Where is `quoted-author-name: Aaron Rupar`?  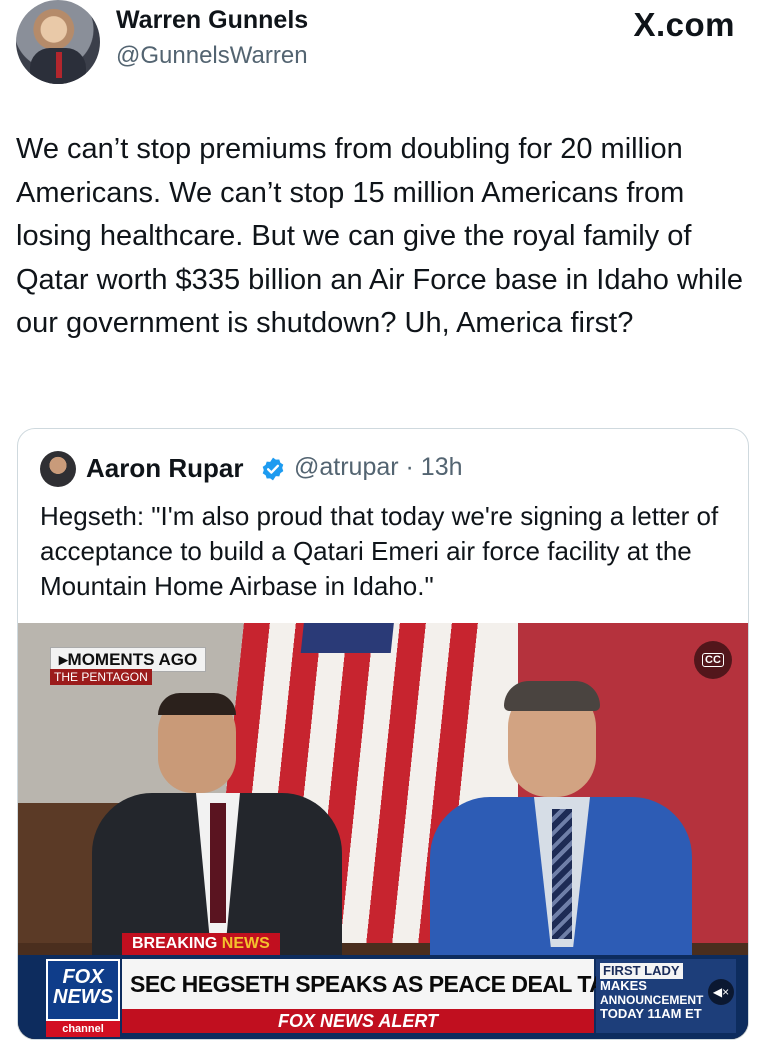
quoted-author-name: Aaron Rupar is located at coordinates (164, 468).